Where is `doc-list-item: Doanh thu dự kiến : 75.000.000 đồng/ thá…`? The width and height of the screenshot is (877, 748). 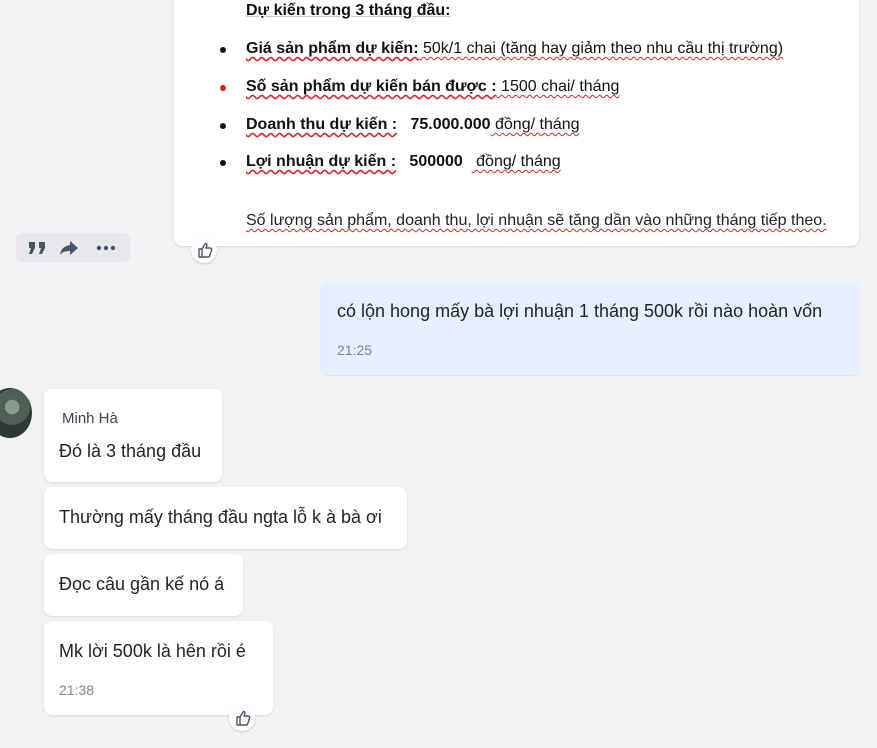
doc-list-item: Doanh thu dự kiến : 75.000.000 đồng/ thá… is located at coordinates (400, 125).